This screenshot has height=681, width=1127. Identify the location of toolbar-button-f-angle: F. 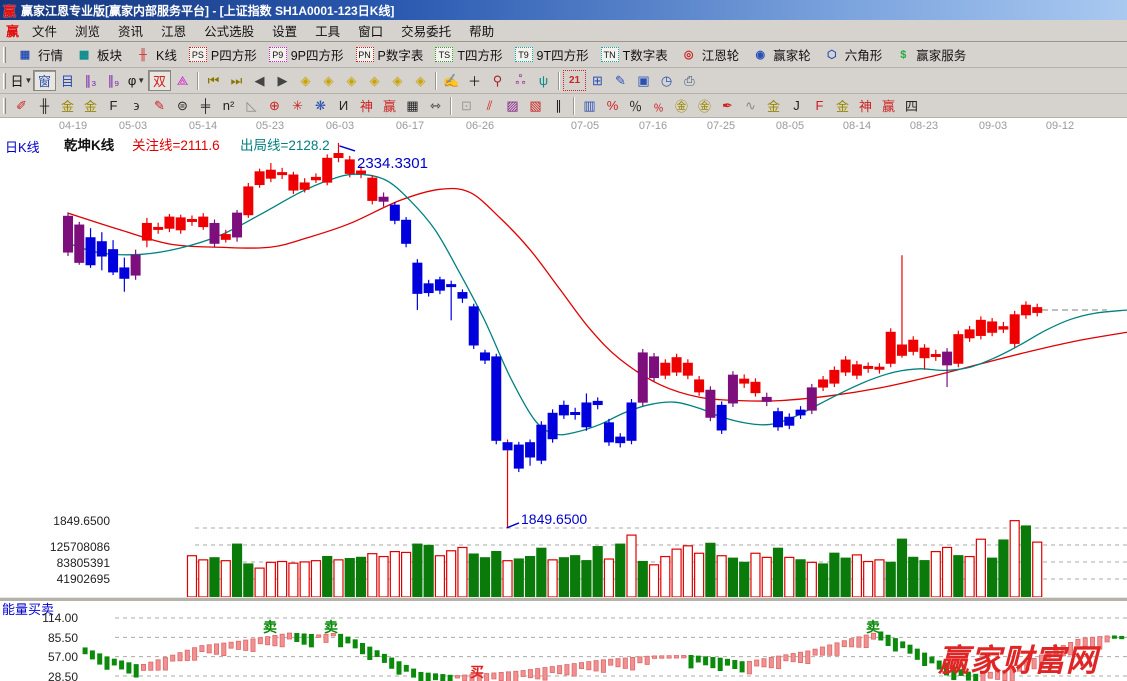
(819, 105).